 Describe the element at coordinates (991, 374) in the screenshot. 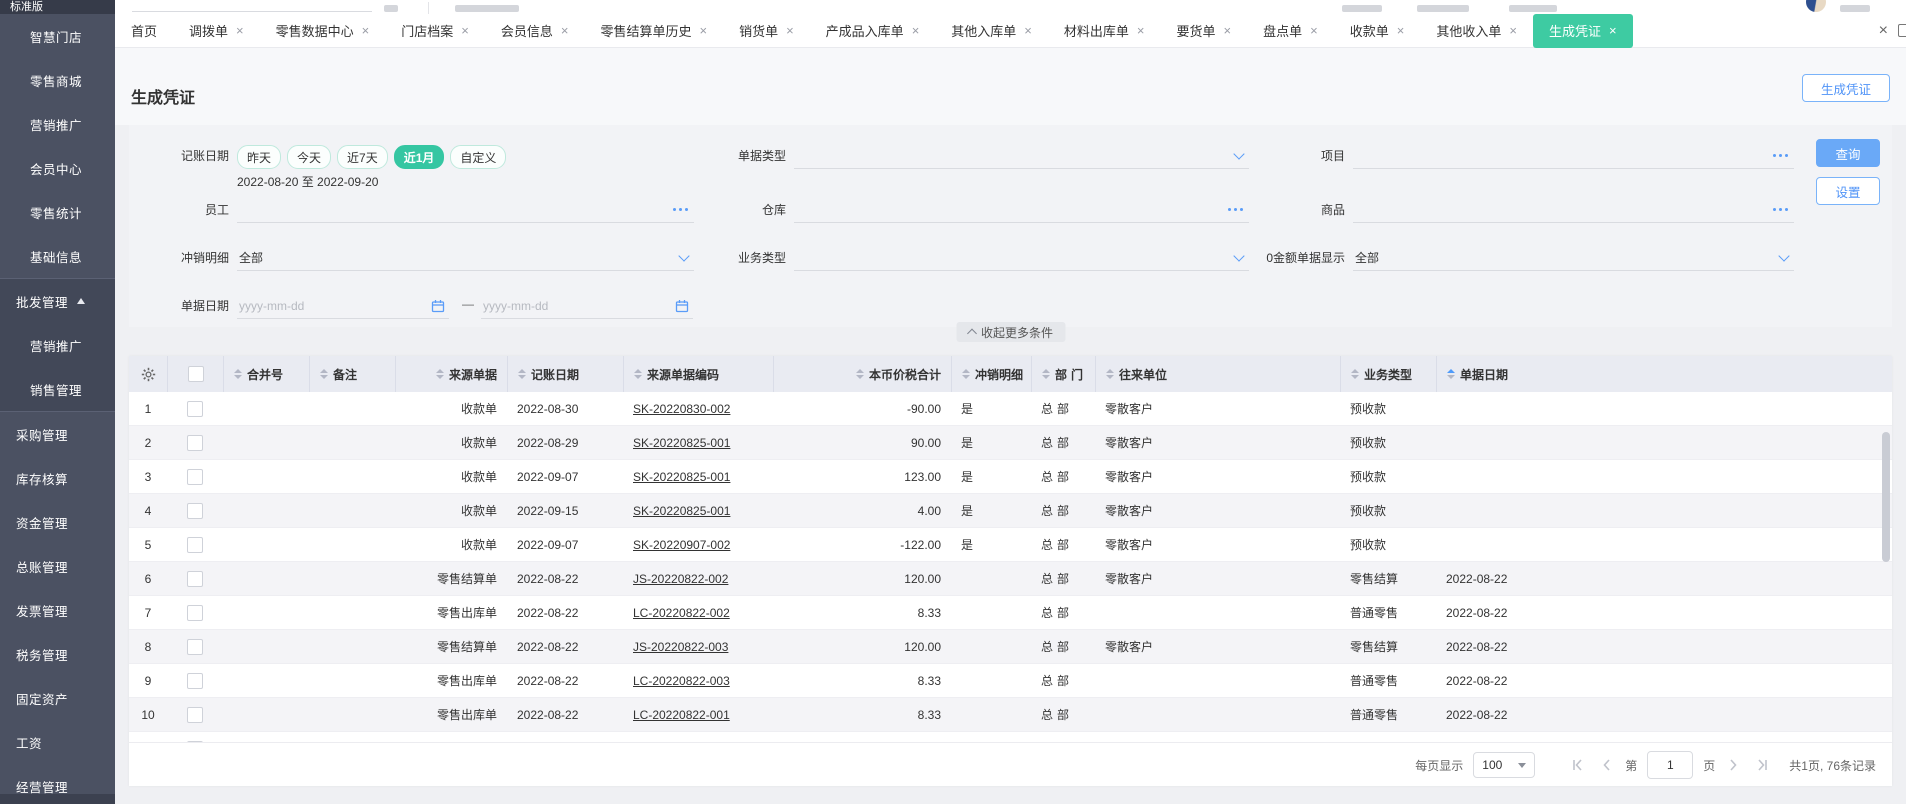

I see `column-header-writeoff: 冲销明细` at that location.